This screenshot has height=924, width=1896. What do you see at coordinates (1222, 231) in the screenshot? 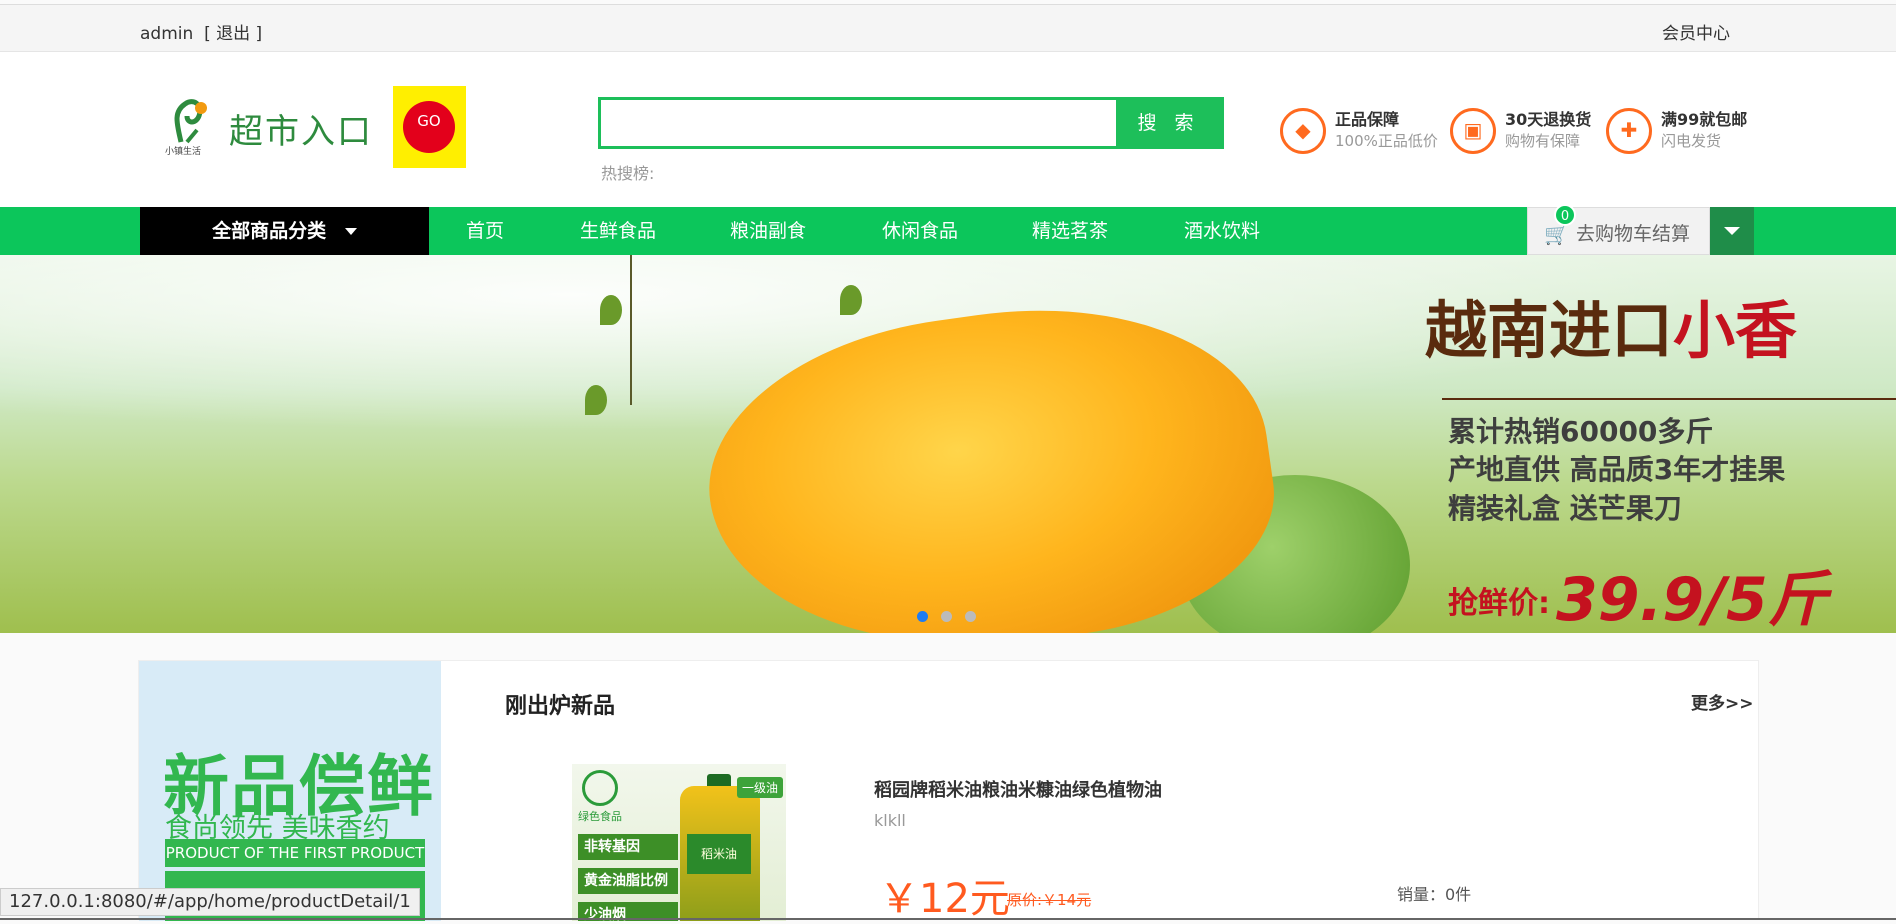
I see `nav-item-drinks: 酒水饮料` at bounding box center [1222, 231].